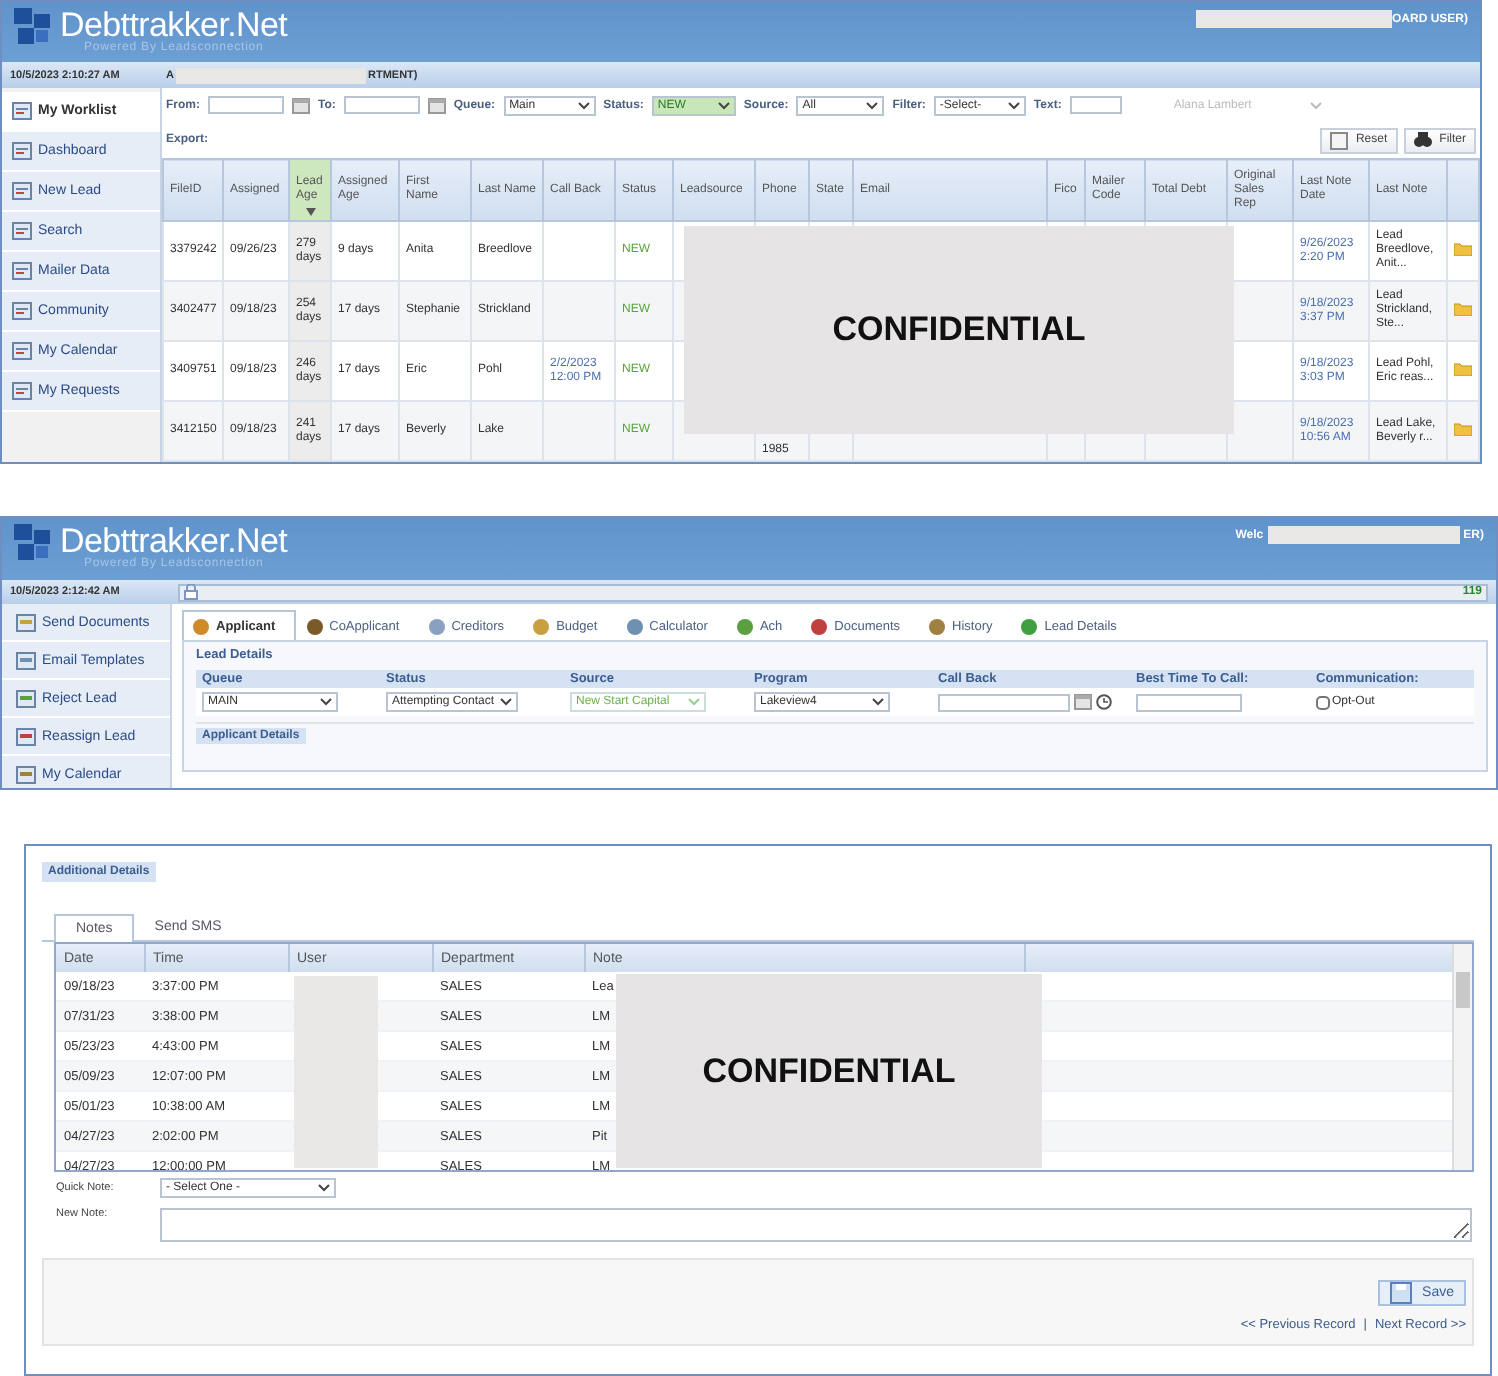 This screenshot has height=1376, width=1498. What do you see at coordinates (191, 592) in the screenshot?
I see `lock-icon` at bounding box center [191, 592].